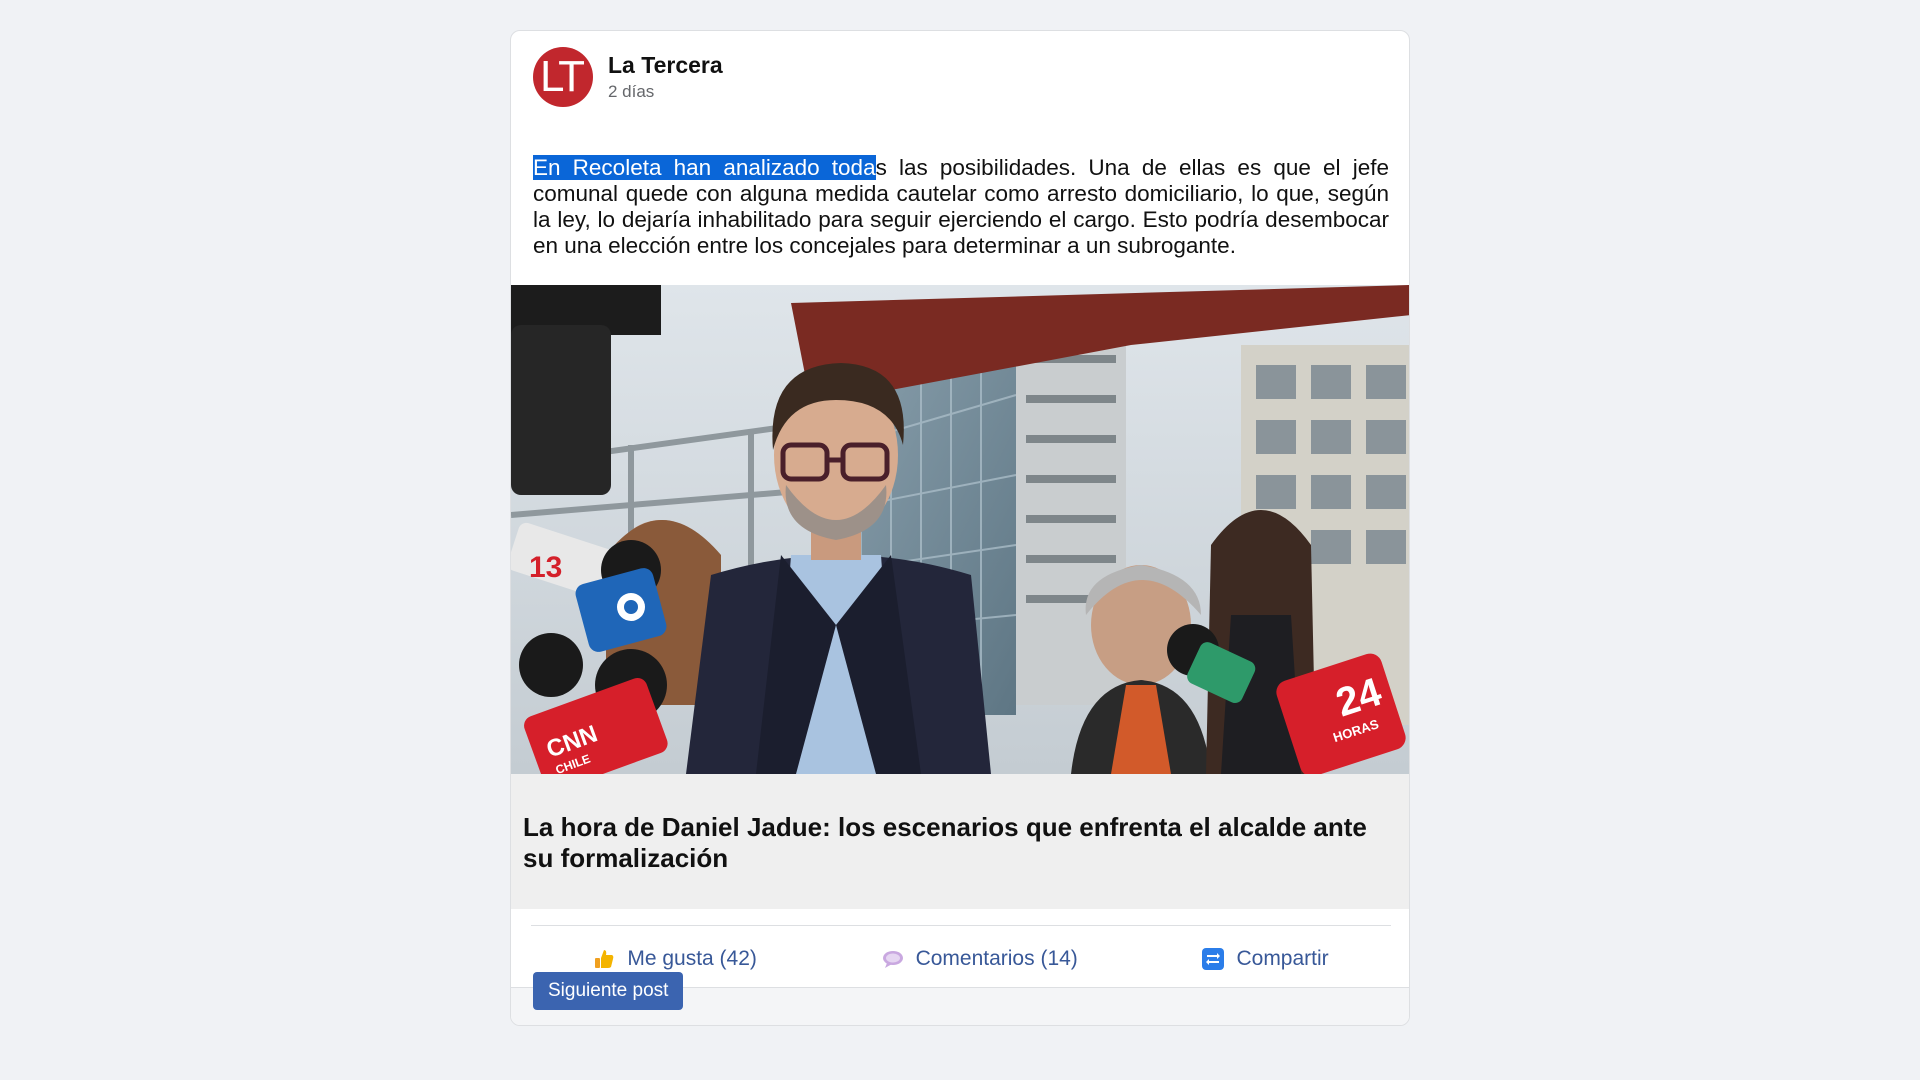  I want to click on avatar: LT, so click(563, 77).